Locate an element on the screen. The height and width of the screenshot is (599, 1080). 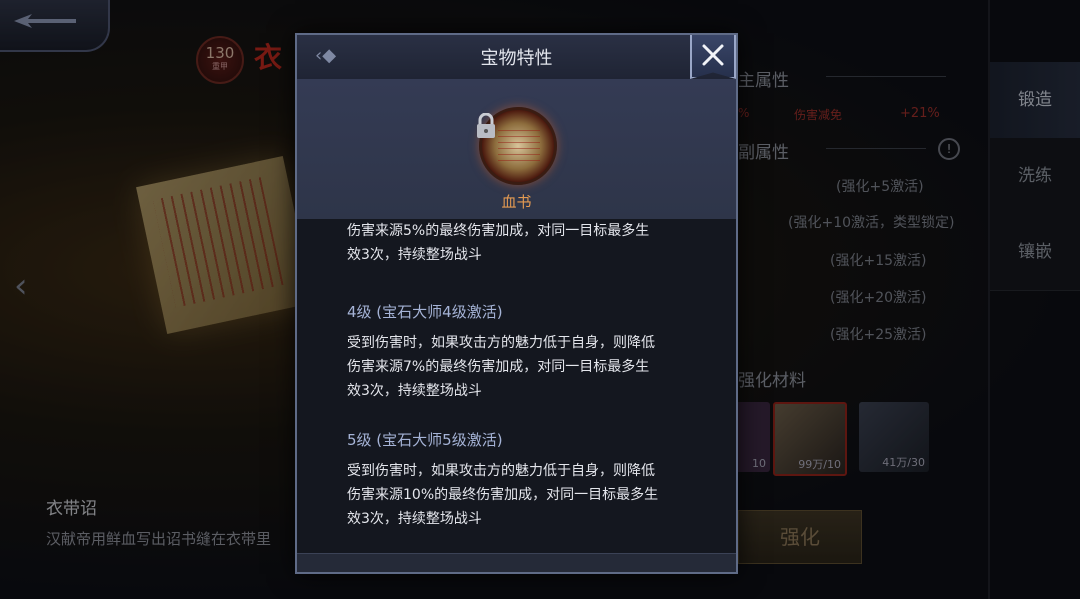
trait-level-label: 5级 (宝石大师5级激活) is located at coordinates (425, 440).